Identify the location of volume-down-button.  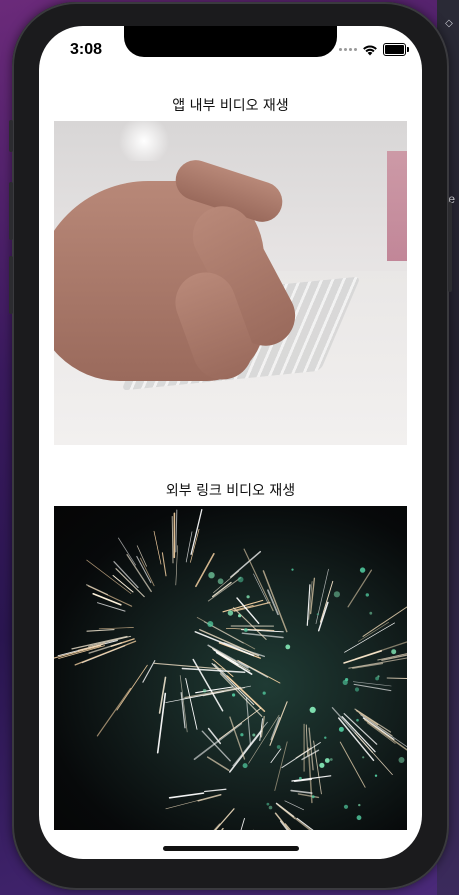
(11, 285).